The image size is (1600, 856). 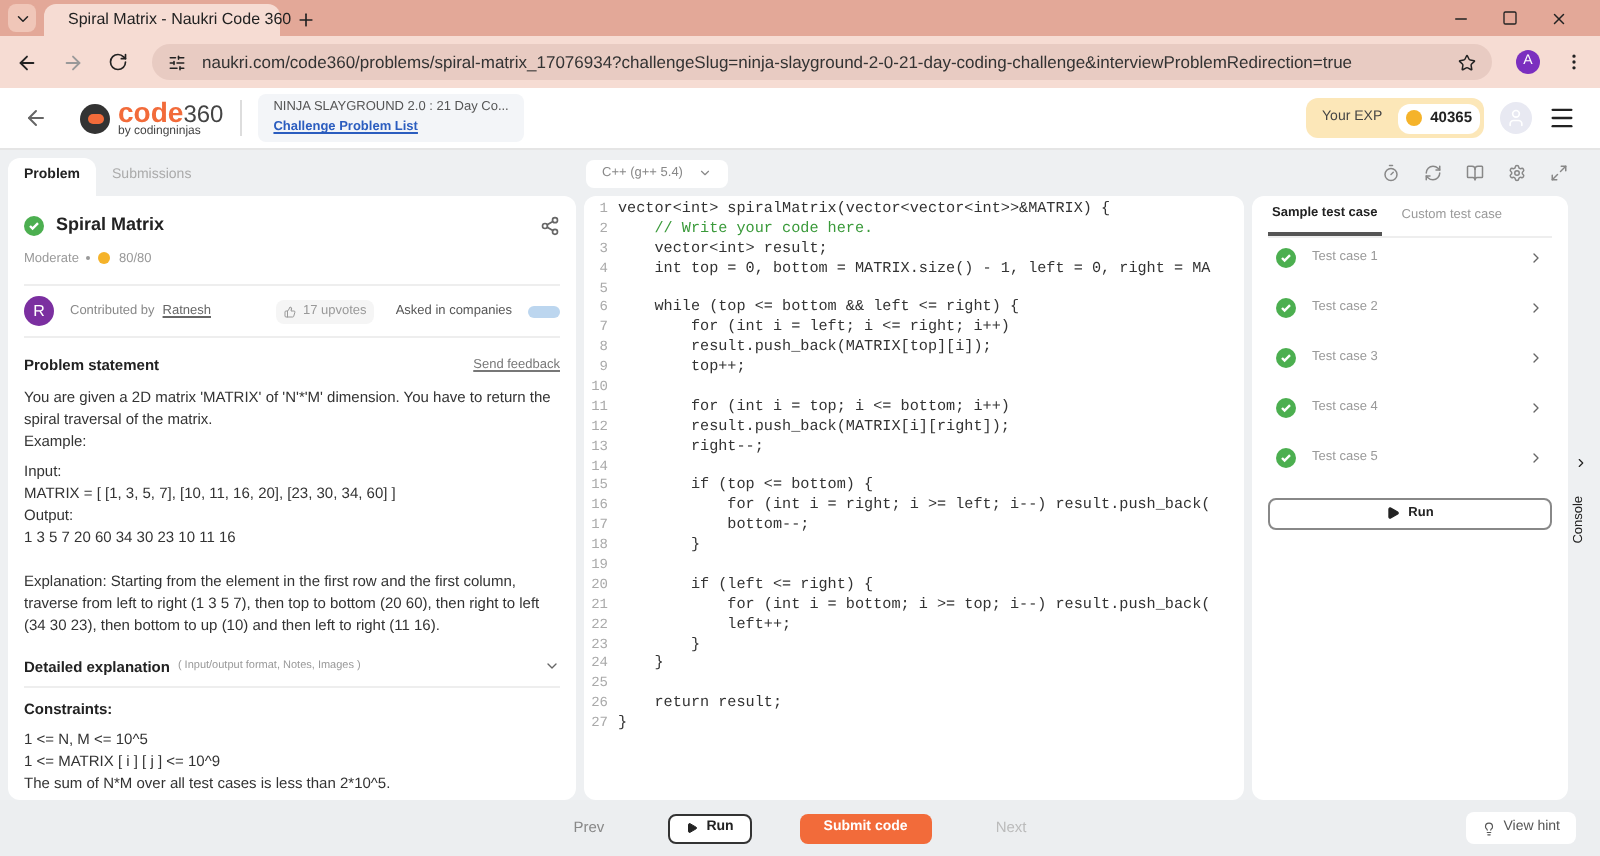 I want to click on lightbulb-icon, so click(x=1488, y=828).